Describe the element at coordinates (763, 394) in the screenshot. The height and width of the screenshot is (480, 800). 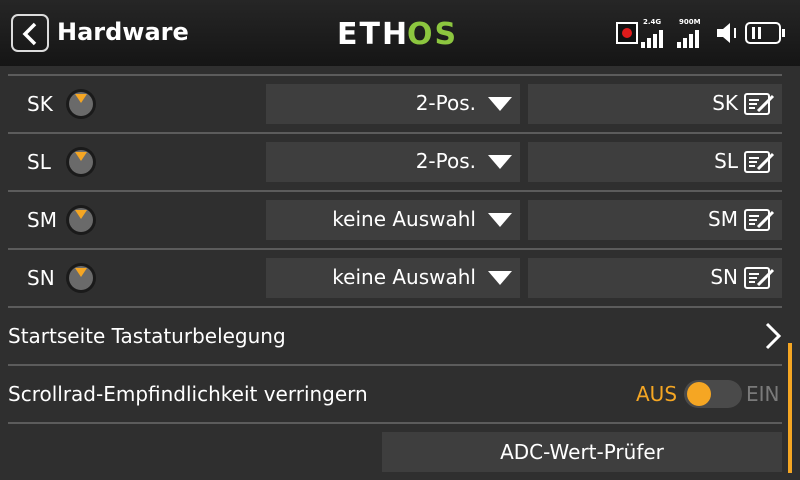
I see `toggle-on-label: EIN` at that location.